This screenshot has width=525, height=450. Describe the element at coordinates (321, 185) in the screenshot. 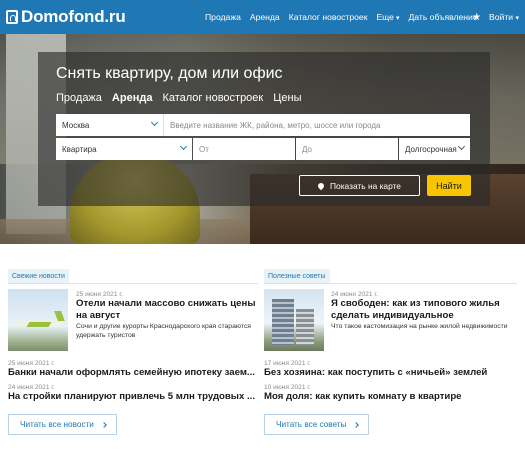

I see `map-pin-icon` at that location.